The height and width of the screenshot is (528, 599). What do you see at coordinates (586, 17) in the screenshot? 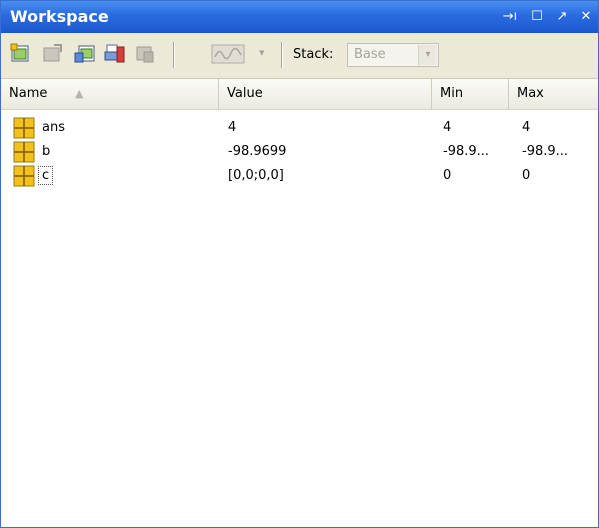
I see `close-icon: ✕` at bounding box center [586, 17].